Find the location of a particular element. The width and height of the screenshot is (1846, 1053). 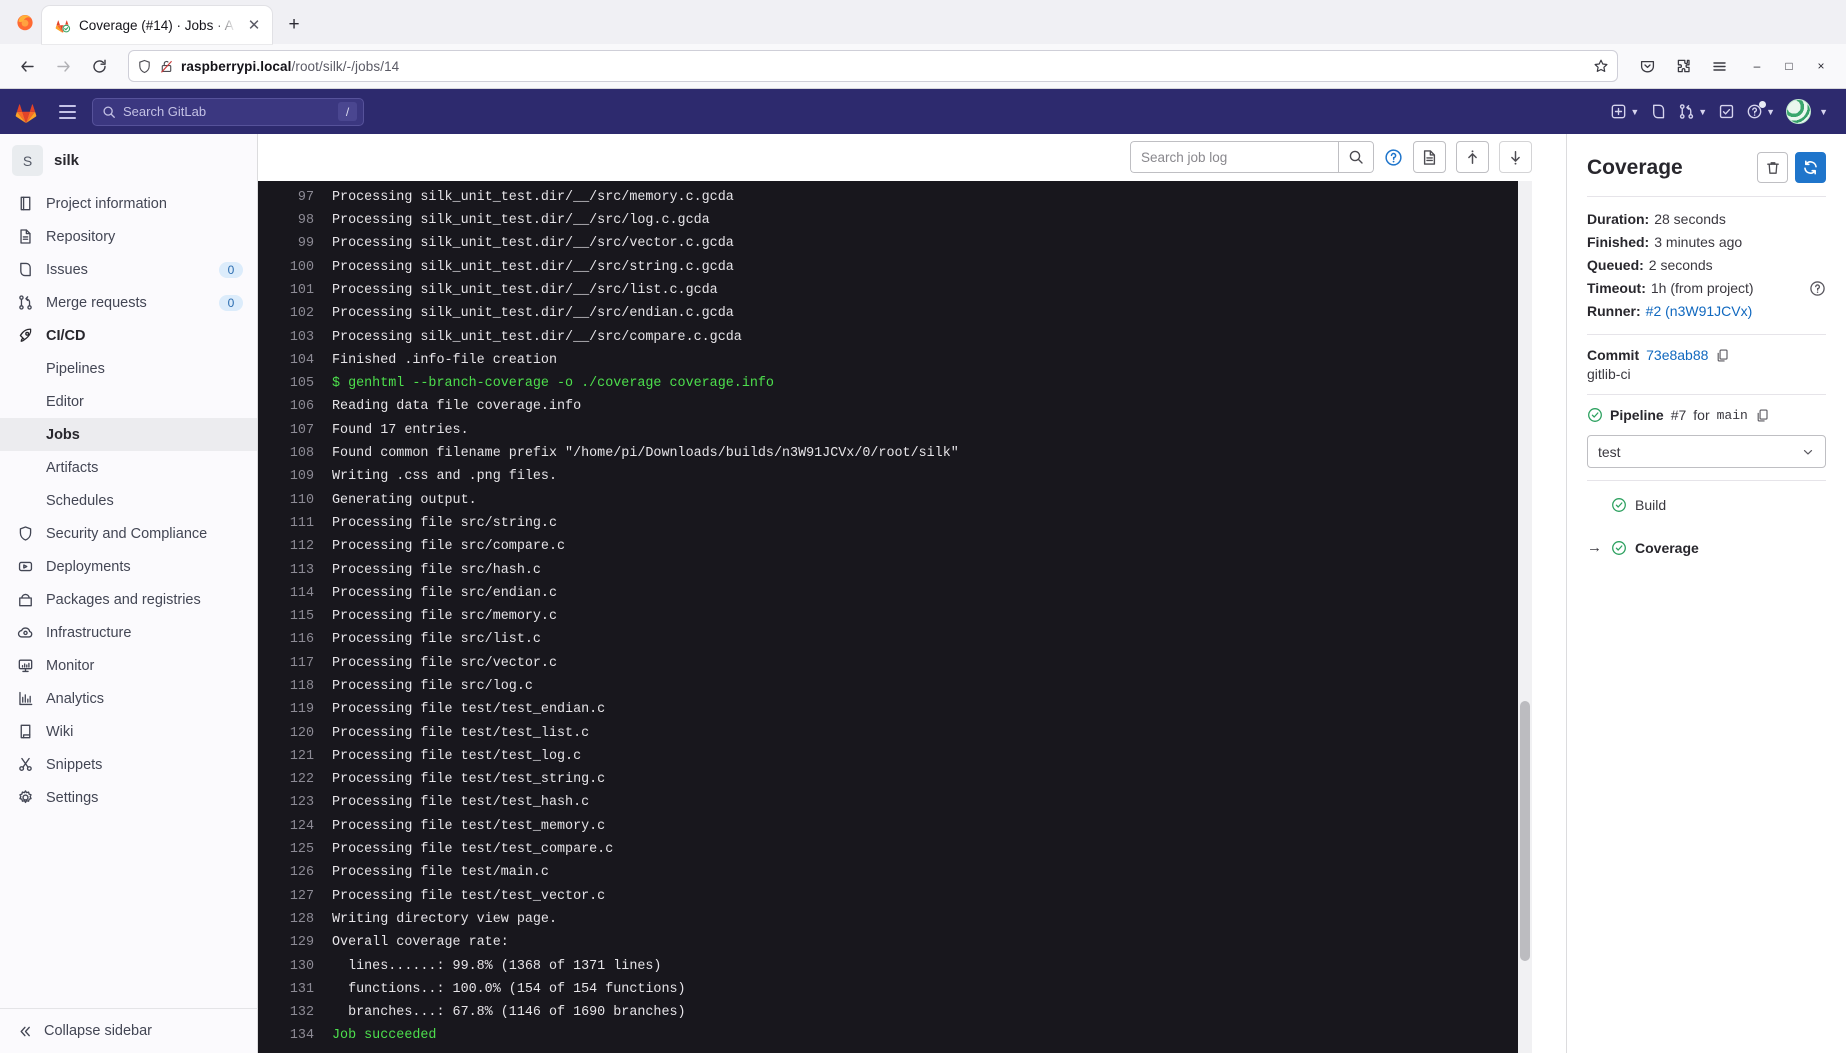

gitlab-topbar-actions: ▼ ▼ ▼ ▼ is located at coordinates (1719, 112).